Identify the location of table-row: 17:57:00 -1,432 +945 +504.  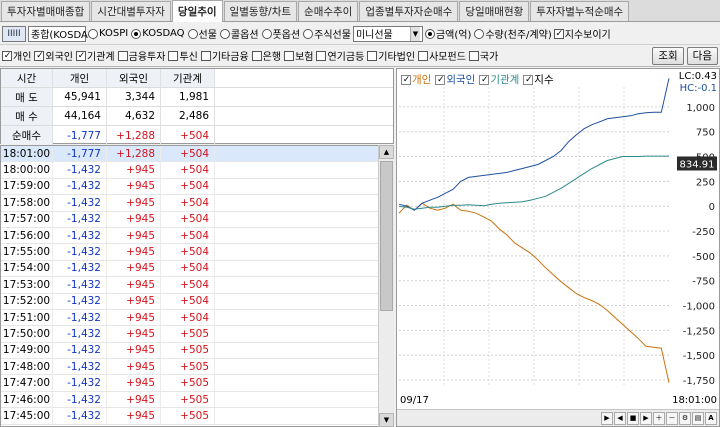
(197, 219).